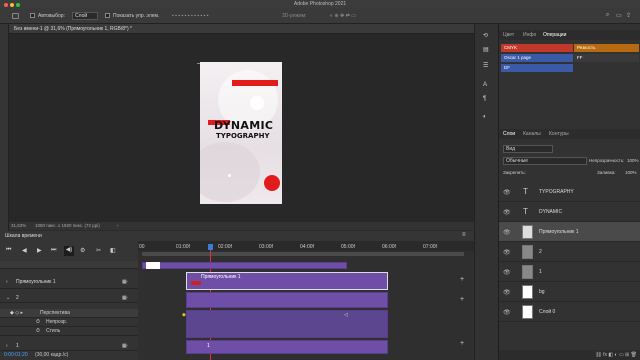 The width and height of the screenshot is (640, 360). I want to click on next-frame-icon: ⏭, so click(55, 251).